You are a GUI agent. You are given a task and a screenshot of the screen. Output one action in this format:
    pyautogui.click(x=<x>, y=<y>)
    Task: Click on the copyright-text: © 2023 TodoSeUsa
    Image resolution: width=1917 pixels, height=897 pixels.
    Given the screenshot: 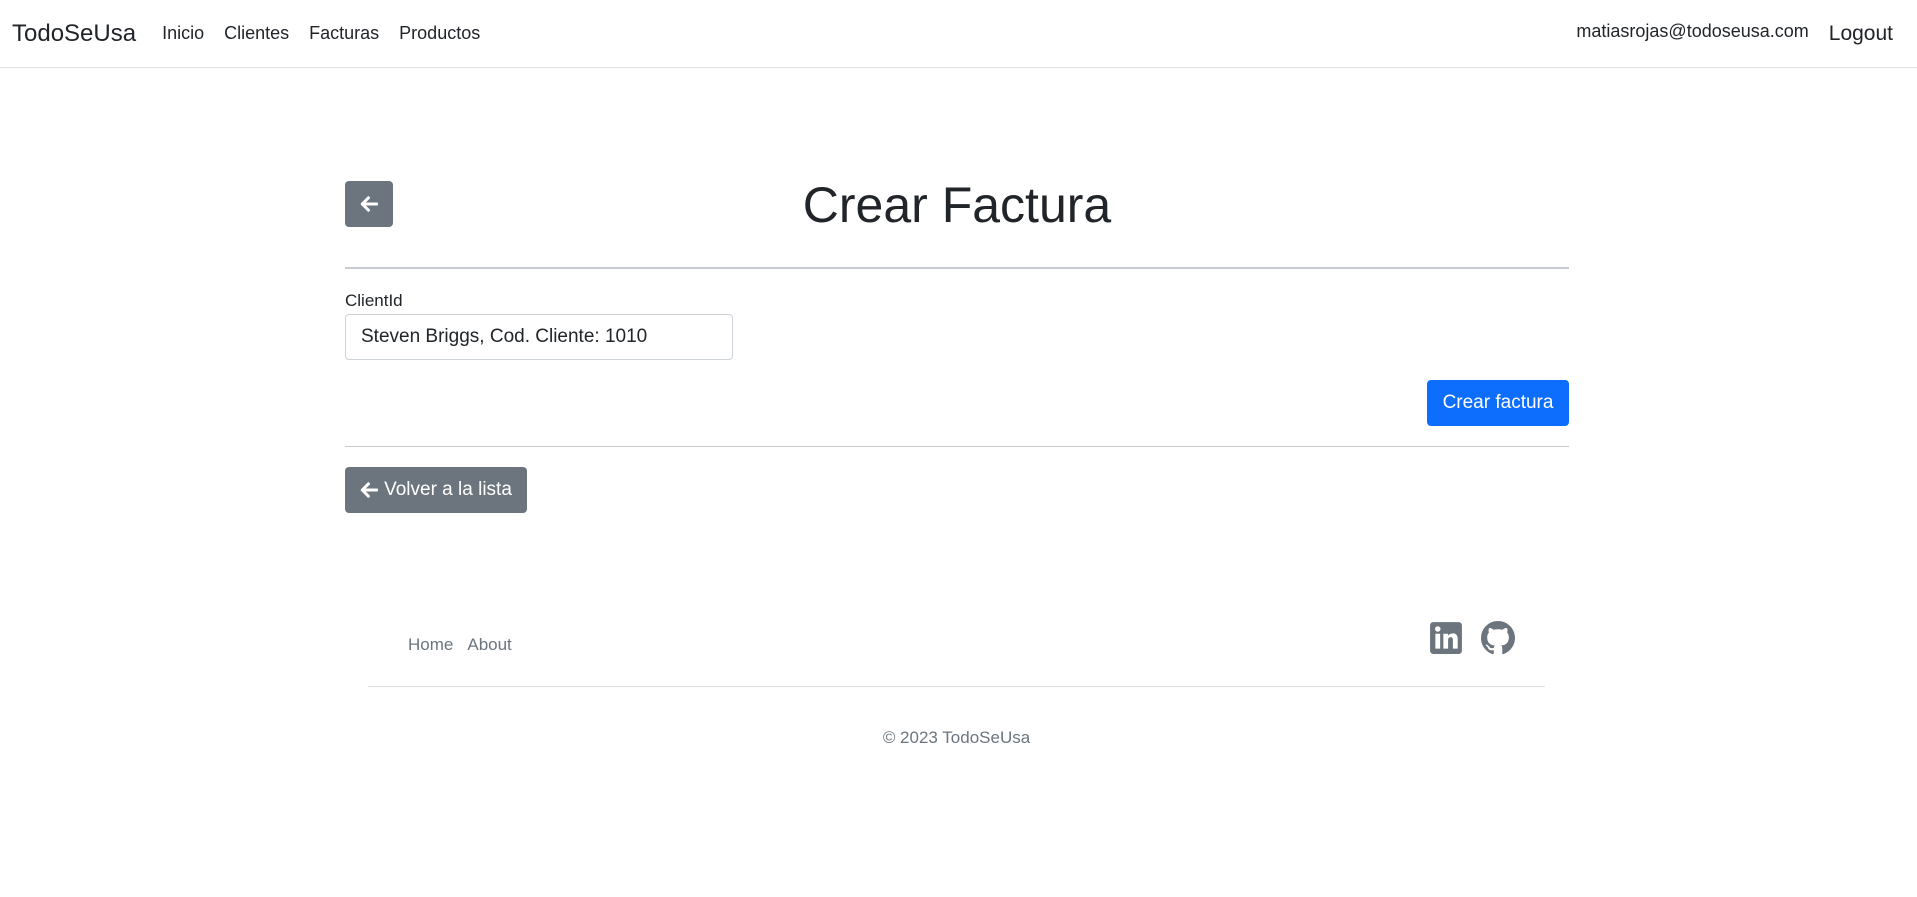 What is the action you would take?
    pyautogui.click(x=956, y=737)
    